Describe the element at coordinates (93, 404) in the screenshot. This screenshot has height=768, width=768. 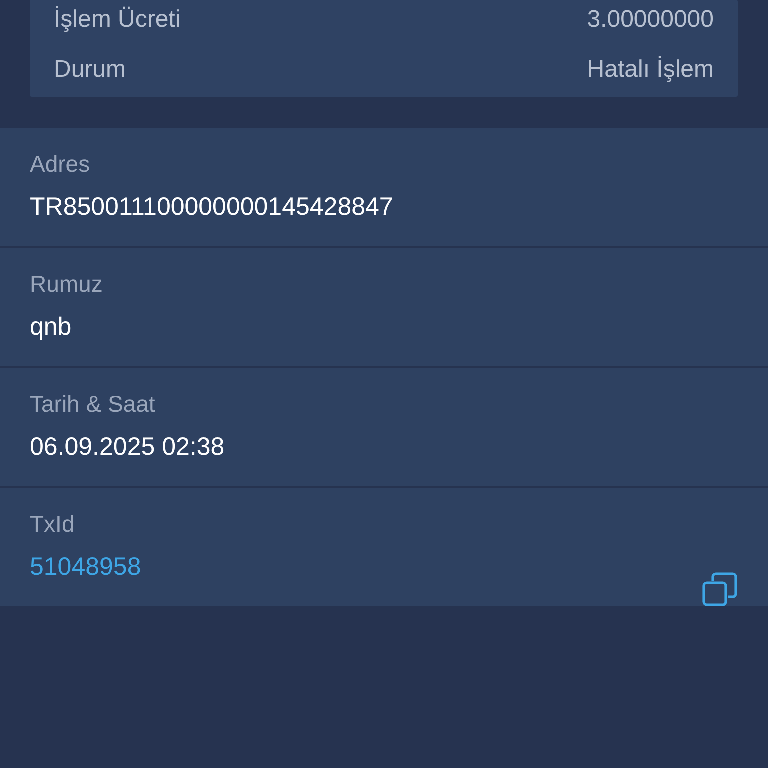
I see `field-label: Tarih & Saat` at that location.